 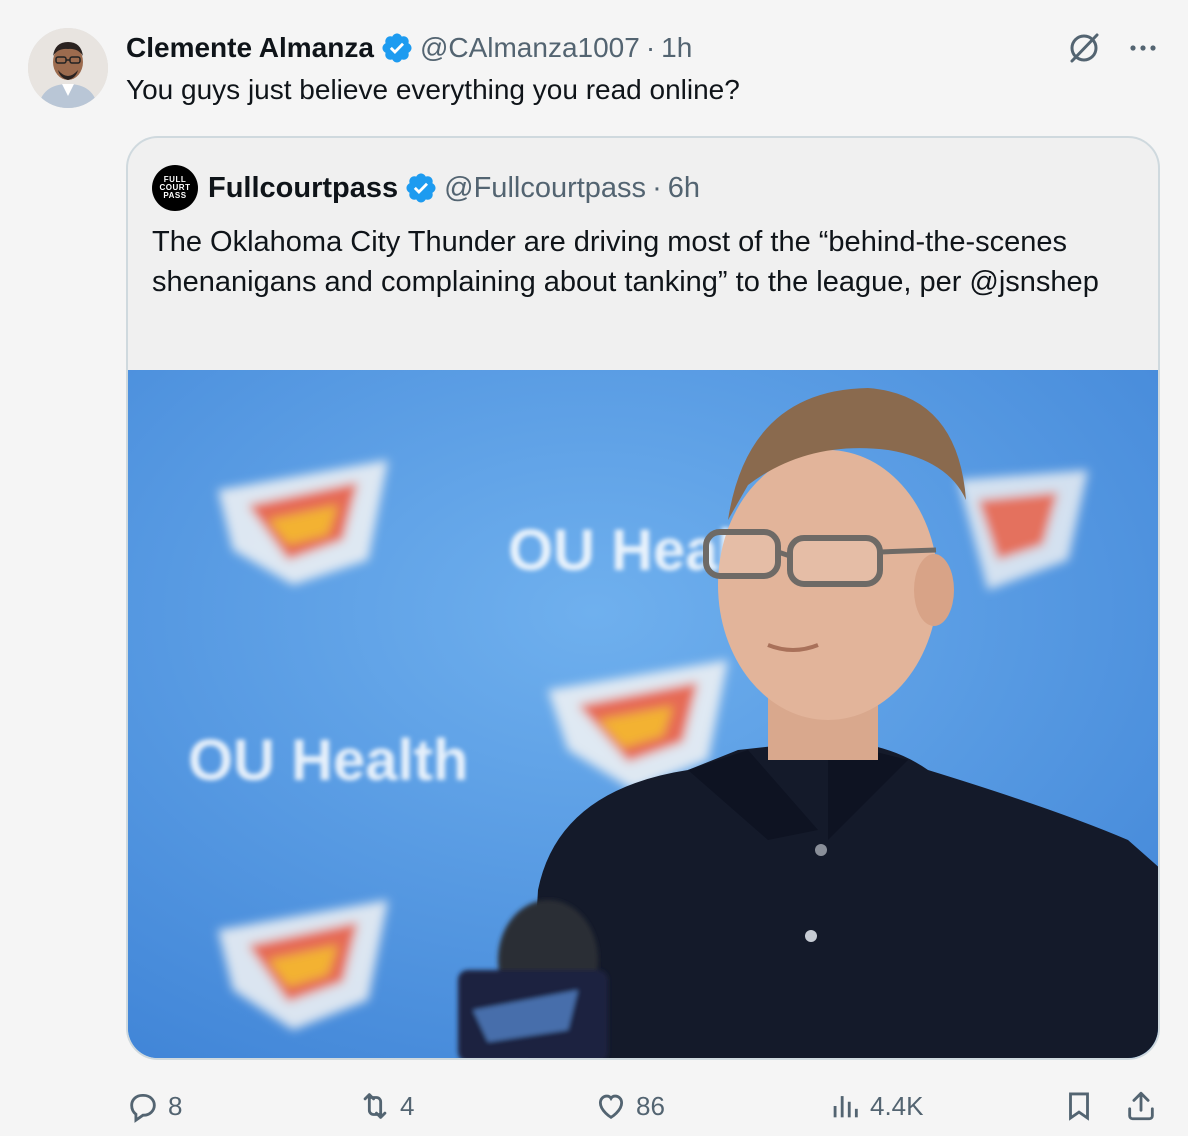 What do you see at coordinates (684, 188) in the screenshot?
I see `quoted-tweet-timestamp: 6h` at bounding box center [684, 188].